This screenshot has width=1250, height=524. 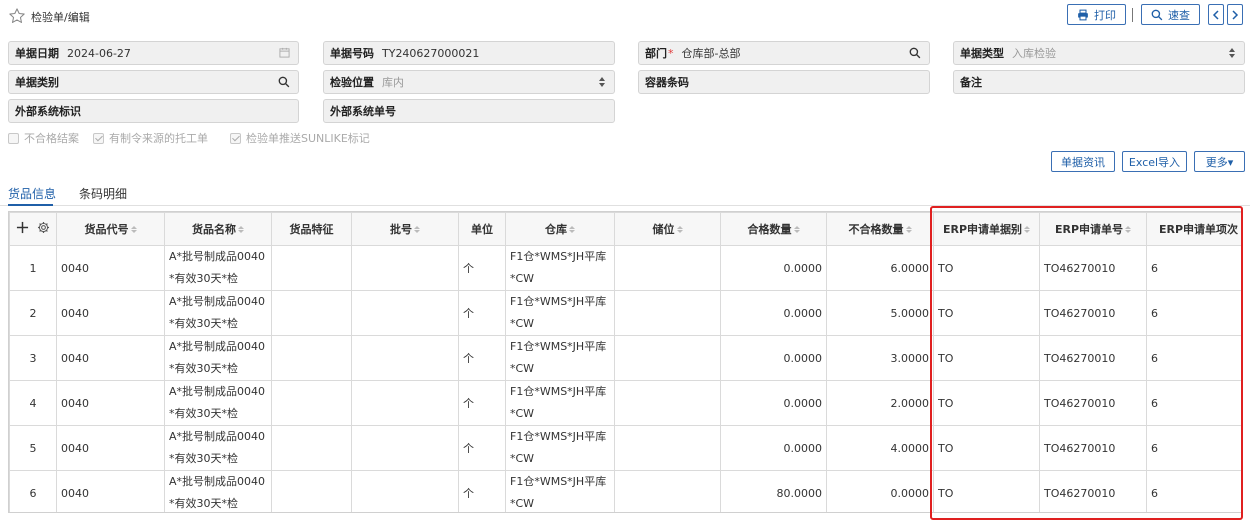 I want to click on column-header-ok-qty: 合格数量, so click(x=773, y=229).